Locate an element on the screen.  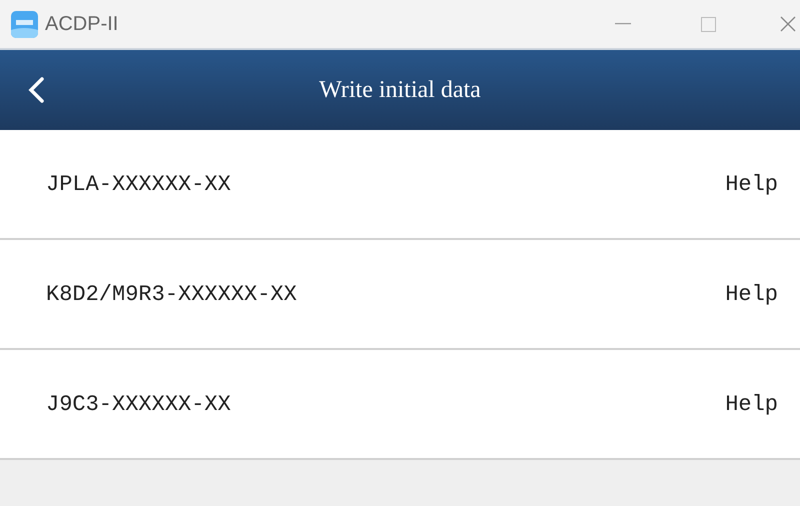
page-title: Write initial data is located at coordinates (400, 90).